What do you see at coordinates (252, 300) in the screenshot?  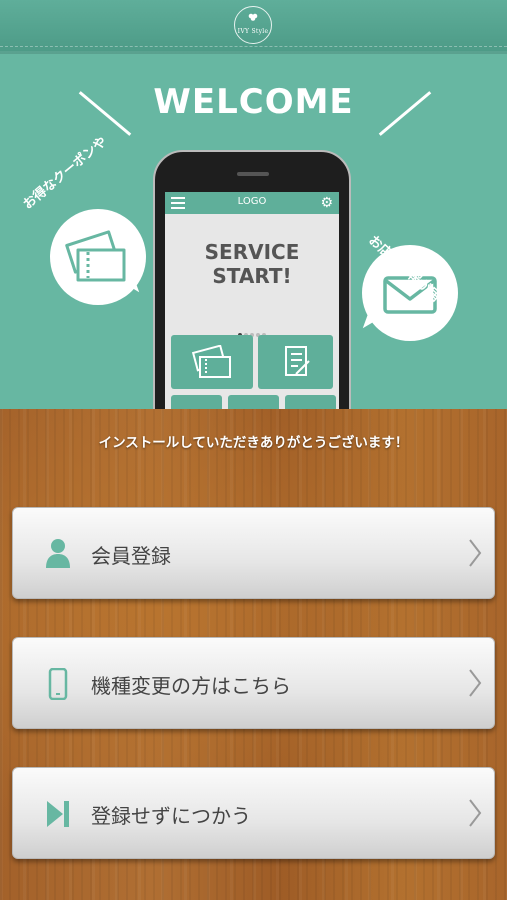 I see `phone-screen: LOGO ⚙ SERVICE START!` at bounding box center [252, 300].